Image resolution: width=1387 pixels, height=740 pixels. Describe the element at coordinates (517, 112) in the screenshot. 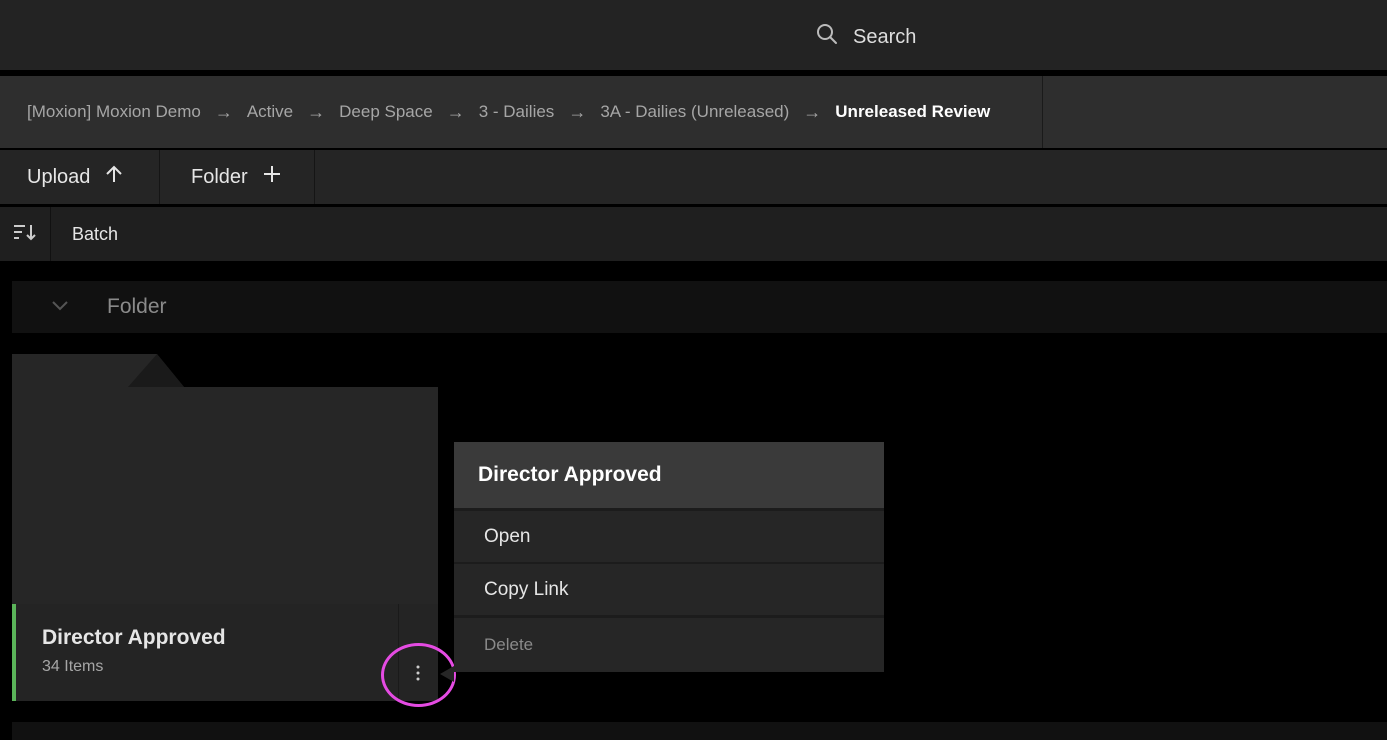

I see `breadcrumb-item: 3 - Dailies` at that location.